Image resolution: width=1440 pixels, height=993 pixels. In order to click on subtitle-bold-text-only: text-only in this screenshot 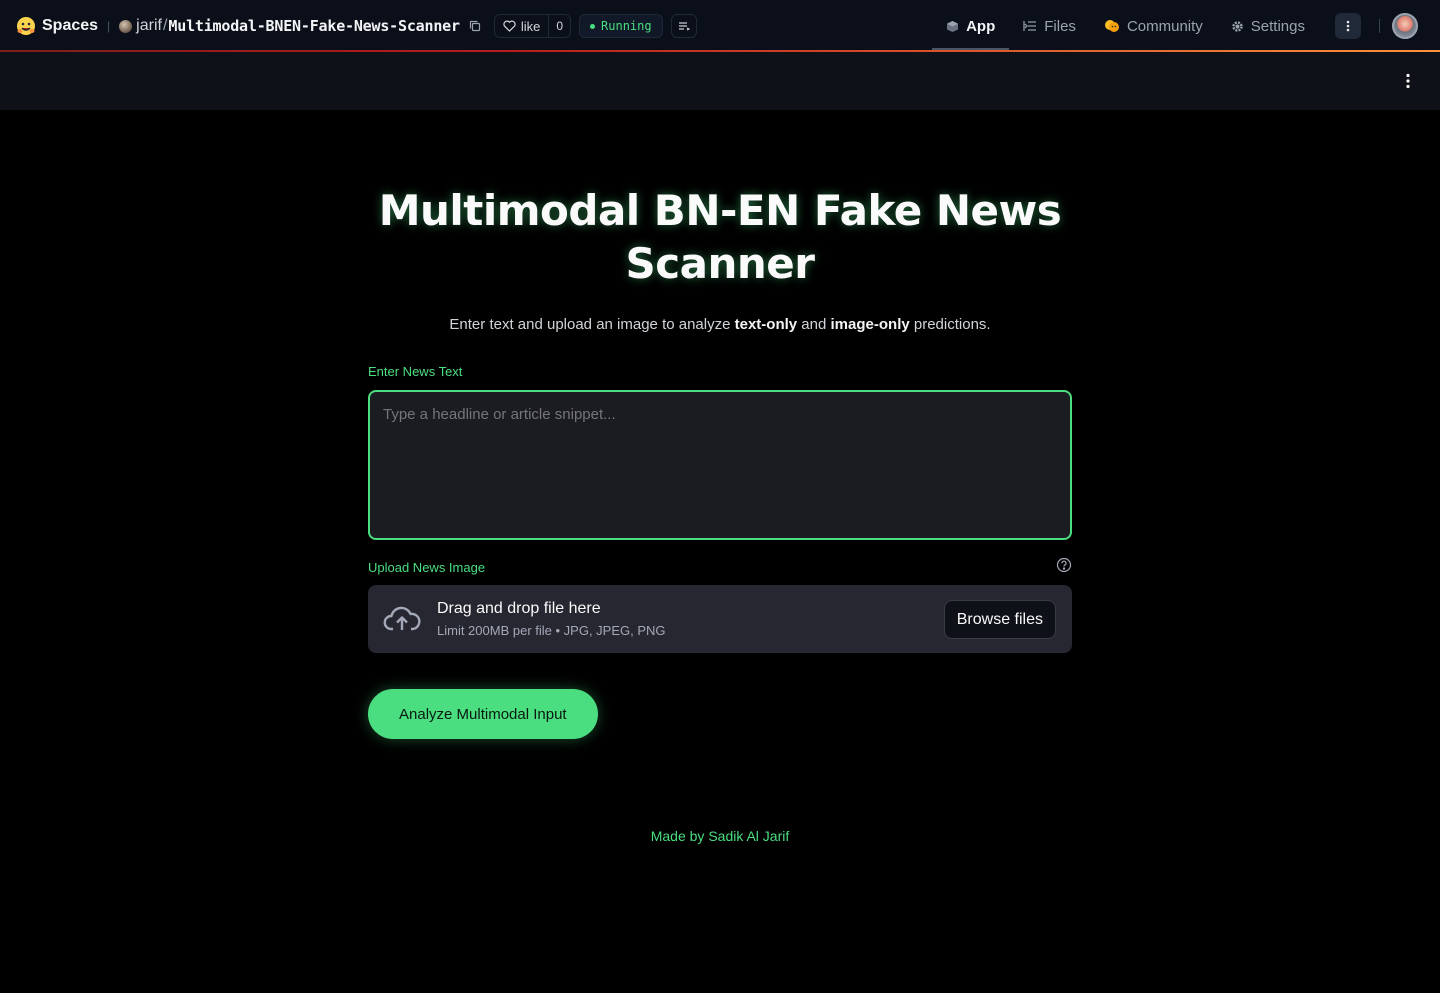, I will do `click(766, 324)`.